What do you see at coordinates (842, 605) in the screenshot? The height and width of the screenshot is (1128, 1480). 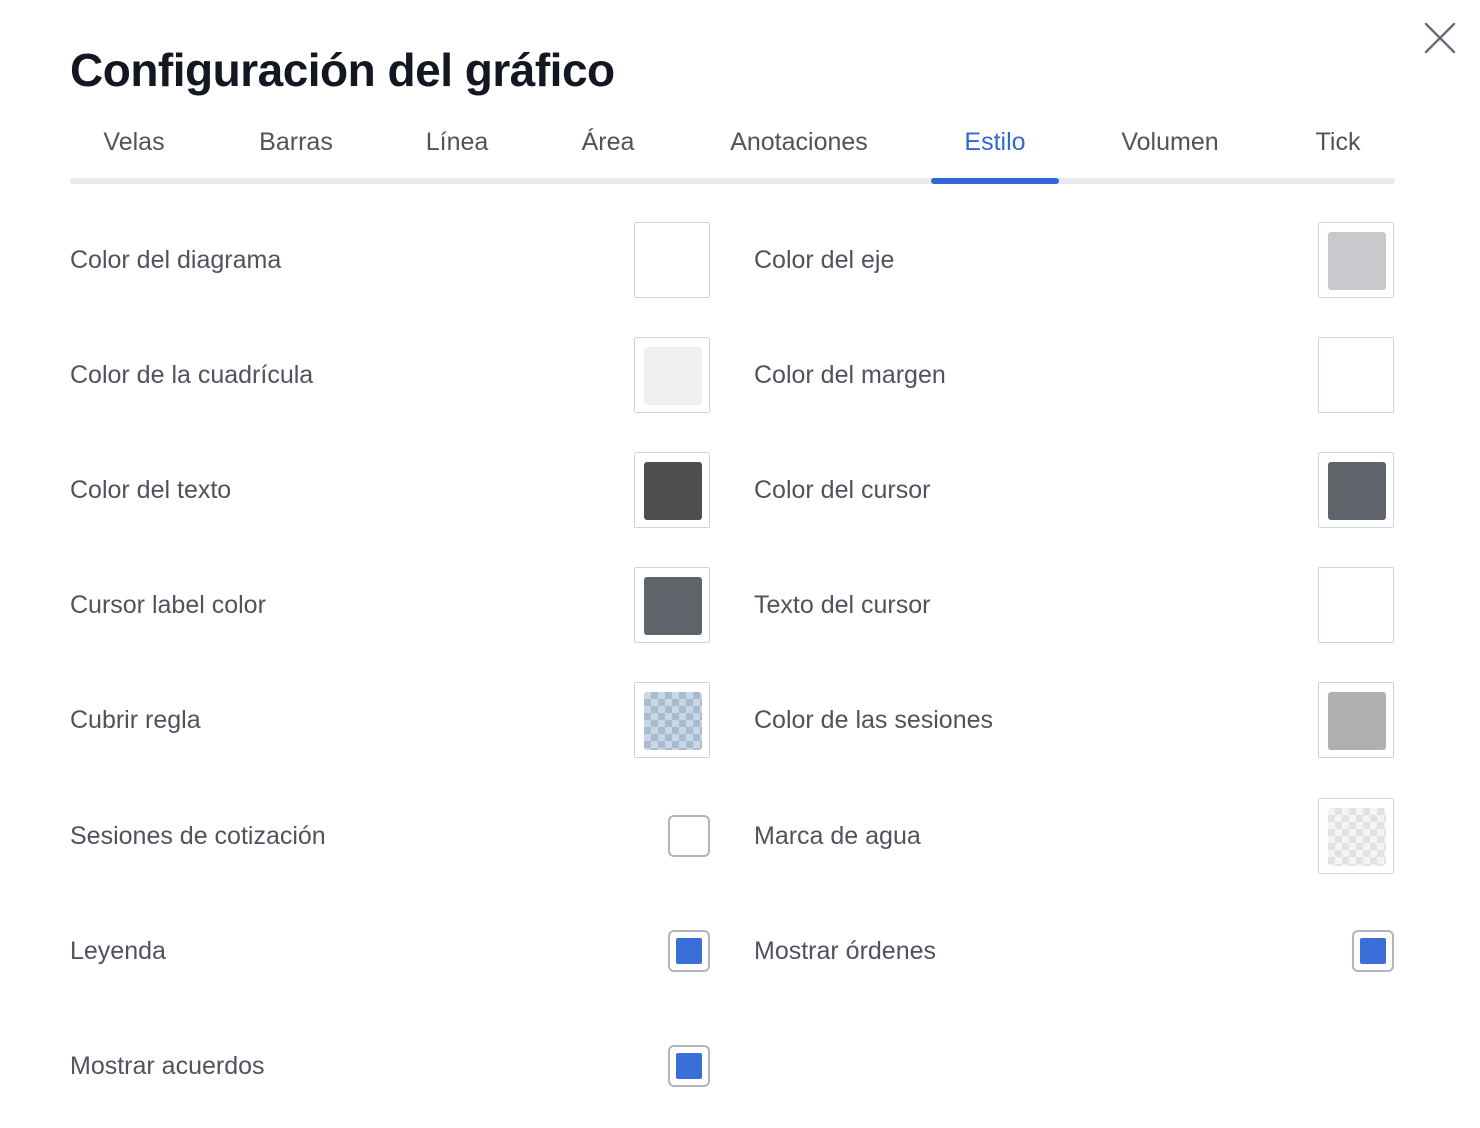 I see `texto-del-cursor-label: Texto del cursor` at bounding box center [842, 605].